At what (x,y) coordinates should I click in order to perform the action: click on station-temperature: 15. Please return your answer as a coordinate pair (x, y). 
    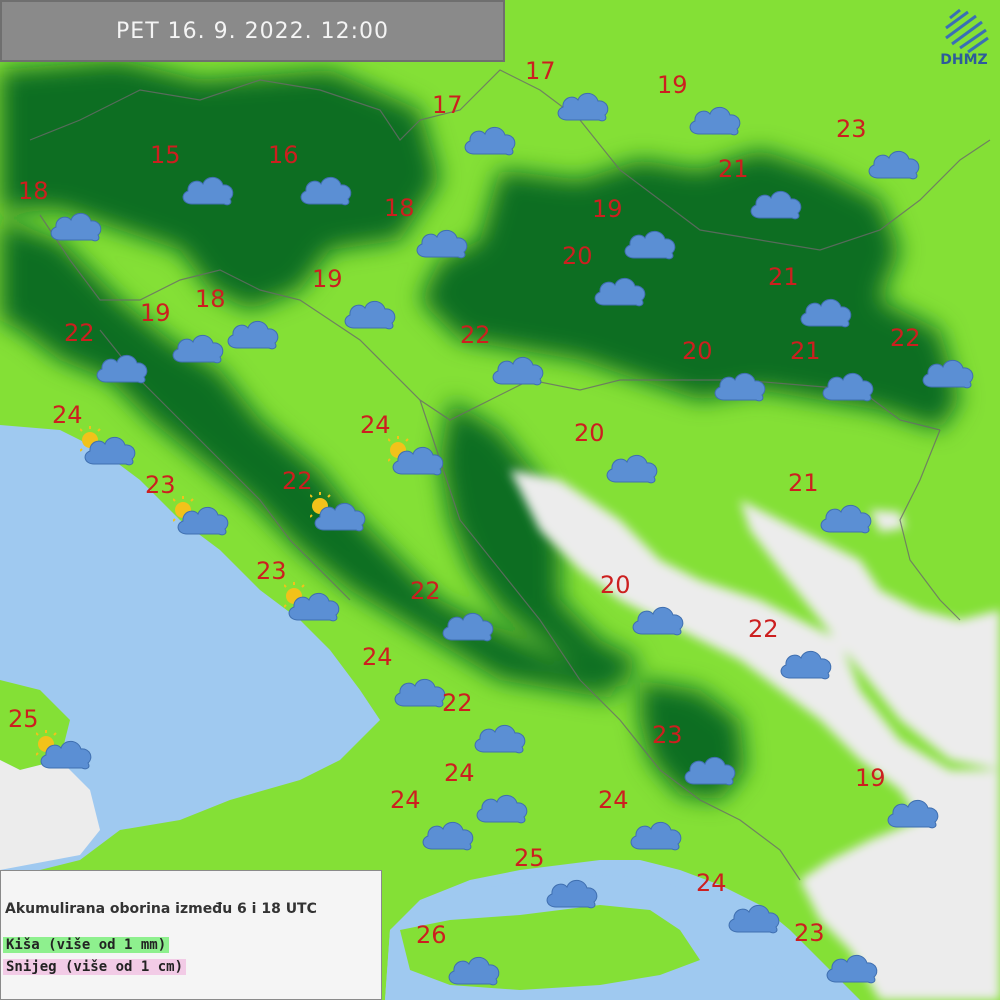
    Looking at the image, I should click on (165, 155).